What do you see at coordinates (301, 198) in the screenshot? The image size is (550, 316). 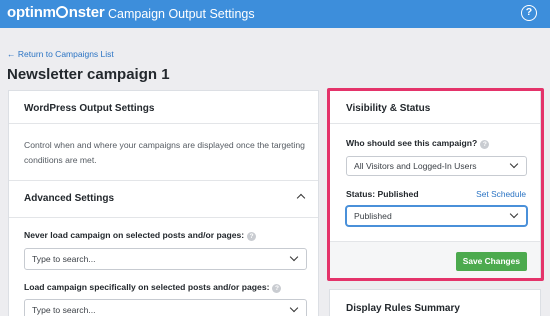 I see `chevron-up-icon` at bounding box center [301, 198].